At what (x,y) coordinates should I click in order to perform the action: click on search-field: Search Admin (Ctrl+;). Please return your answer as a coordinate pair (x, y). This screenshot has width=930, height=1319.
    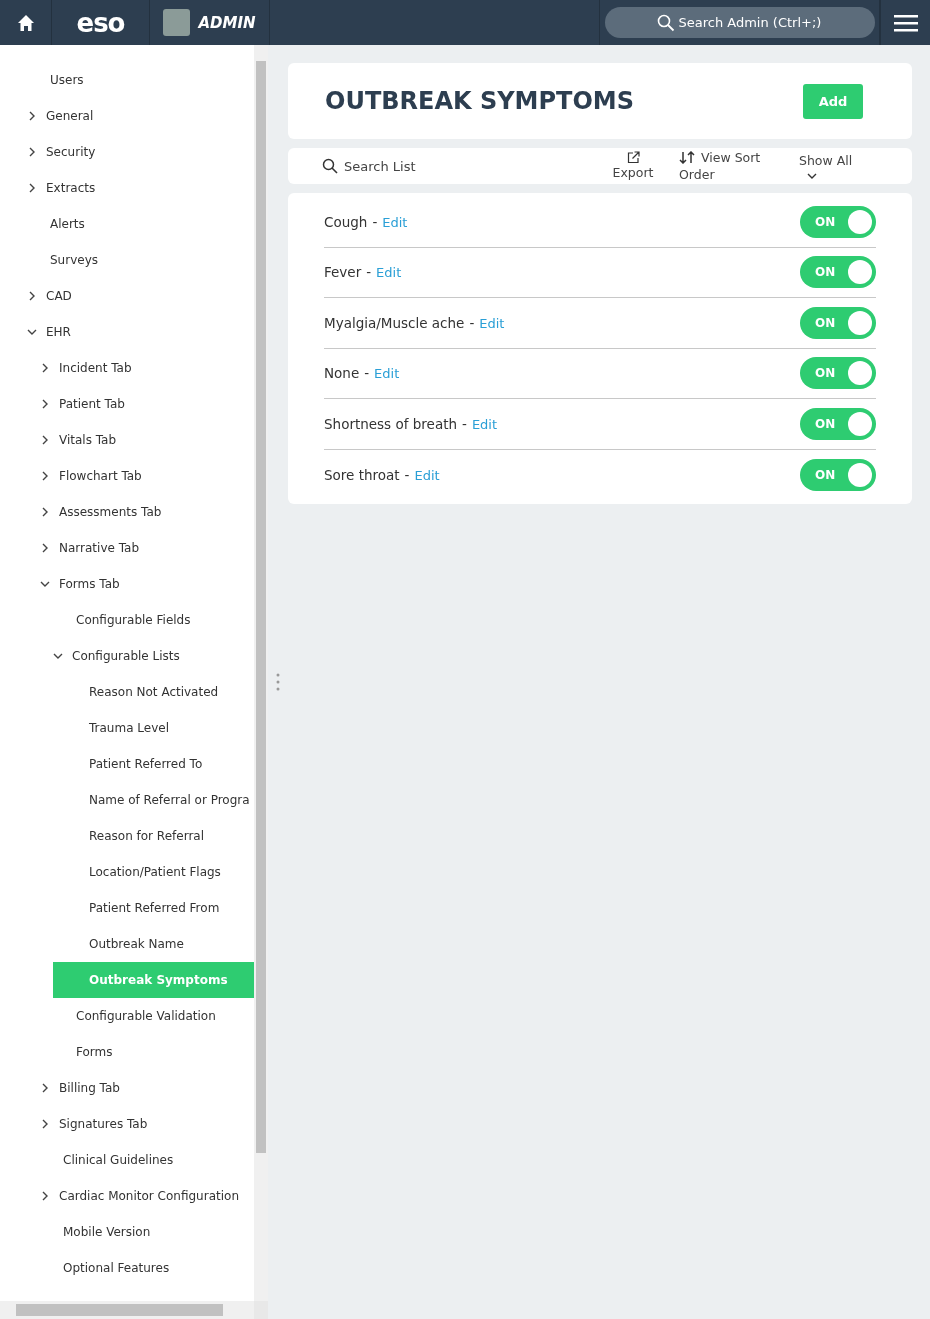
    Looking at the image, I should click on (739, 22).